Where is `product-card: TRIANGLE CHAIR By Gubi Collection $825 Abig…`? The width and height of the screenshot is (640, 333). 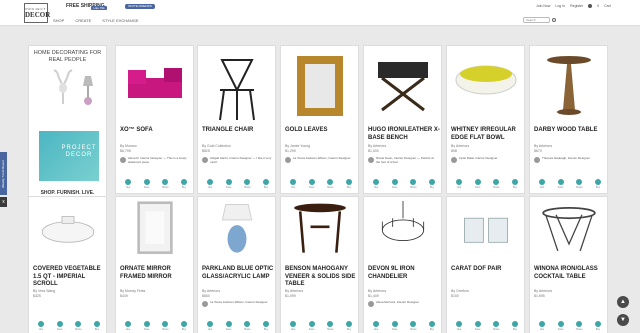 product-card: TRIANGLE CHAIR By Gubi Collection $825 Abig… is located at coordinates (236, 119).